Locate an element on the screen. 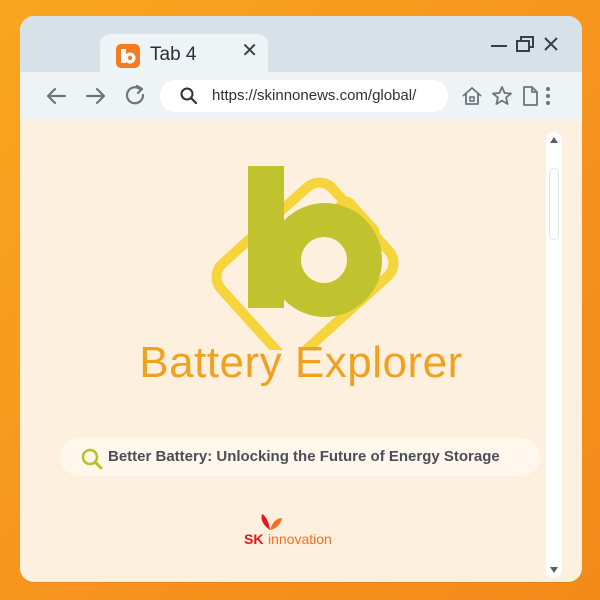 Image resolution: width=600 pixels, height=600 pixels. page-title: Battery Explorer is located at coordinates (301, 362).